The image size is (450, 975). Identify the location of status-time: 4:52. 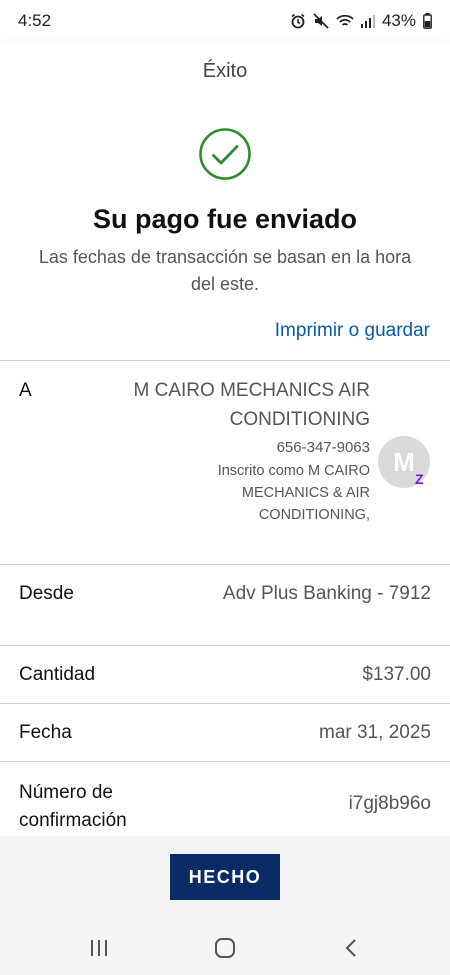
(35, 20).